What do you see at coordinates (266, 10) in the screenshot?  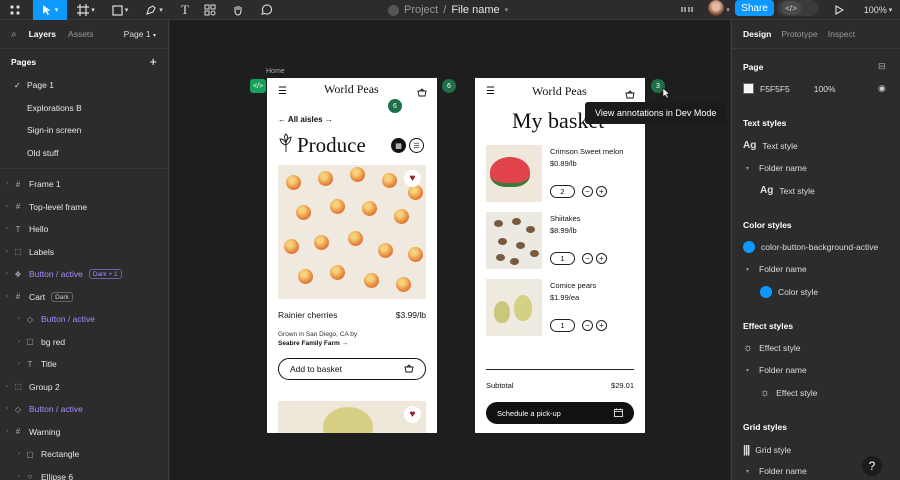 I see `comment-tool-icon` at bounding box center [266, 10].